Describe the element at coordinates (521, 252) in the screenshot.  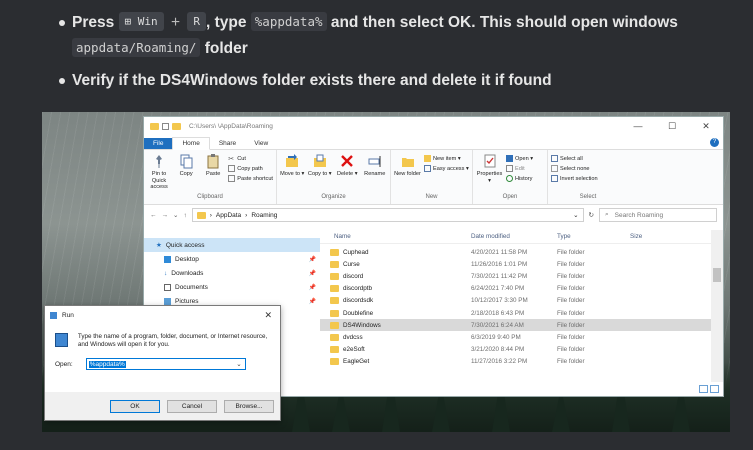
I see `file-row: Cuphead 4/20/2021 11:58 PM File folder` at that location.